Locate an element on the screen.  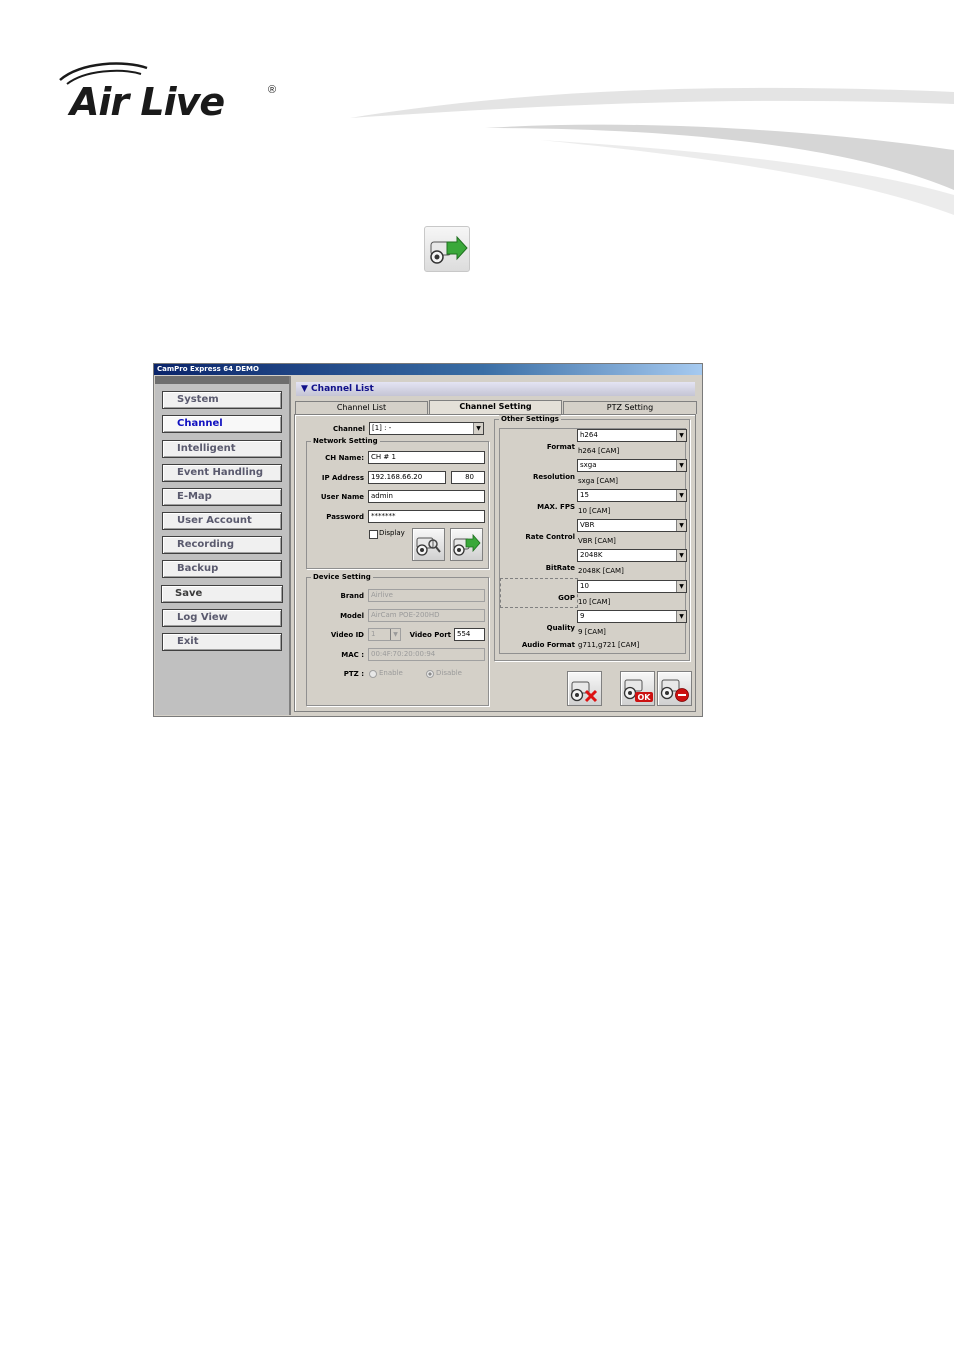
camera-ok-icon: OK is located at coordinates (638, 690).